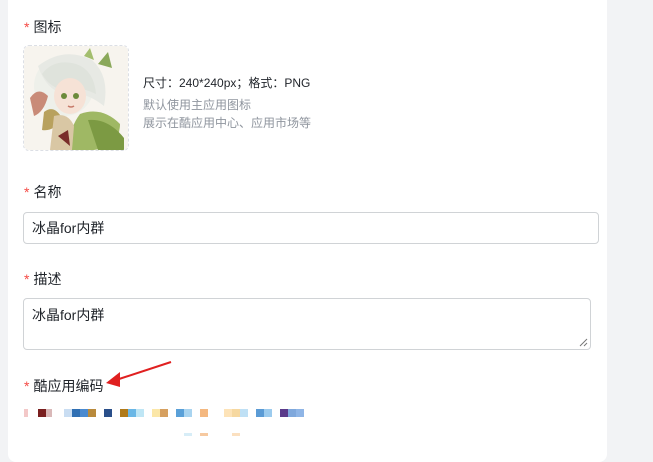 This screenshot has height=462, width=653. What do you see at coordinates (68, 386) in the screenshot?
I see `code-label-text: 酷应用编码` at bounding box center [68, 386].